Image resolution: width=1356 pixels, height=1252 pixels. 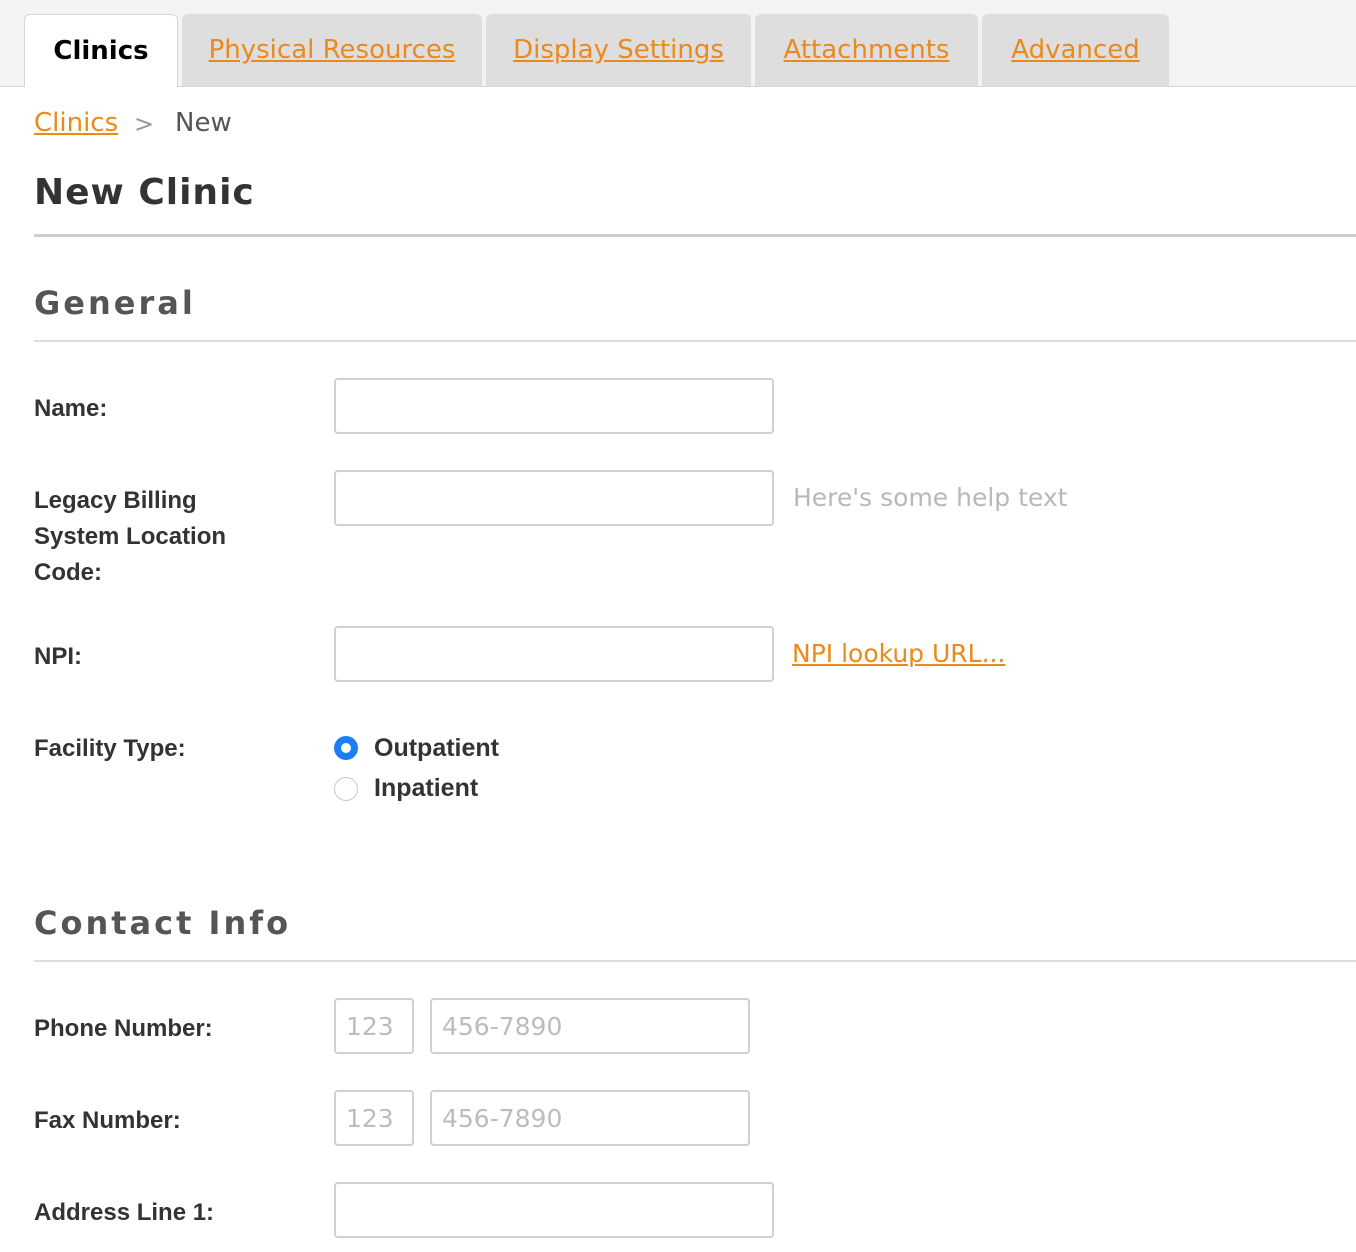 What do you see at coordinates (436, 748) in the screenshot?
I see `radio-outpatient-label: Outpatient` at bounding box center [436, 748].